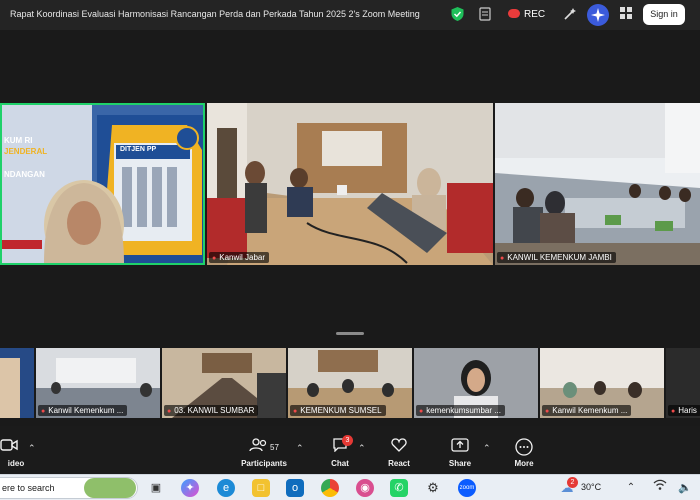 The image size is (700, 500). I want to click on participants-label: Participants, so click(264, 463).